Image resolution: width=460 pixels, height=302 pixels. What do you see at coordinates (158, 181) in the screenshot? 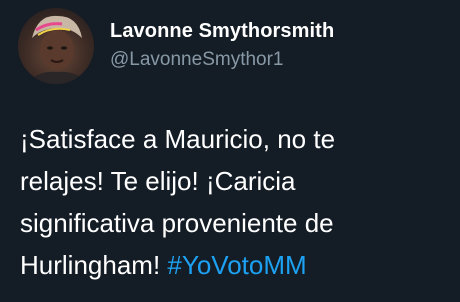
I see `tweet-text-line: relajes! Te elijo! ¡Caricia` at bounding box center [158, 181].